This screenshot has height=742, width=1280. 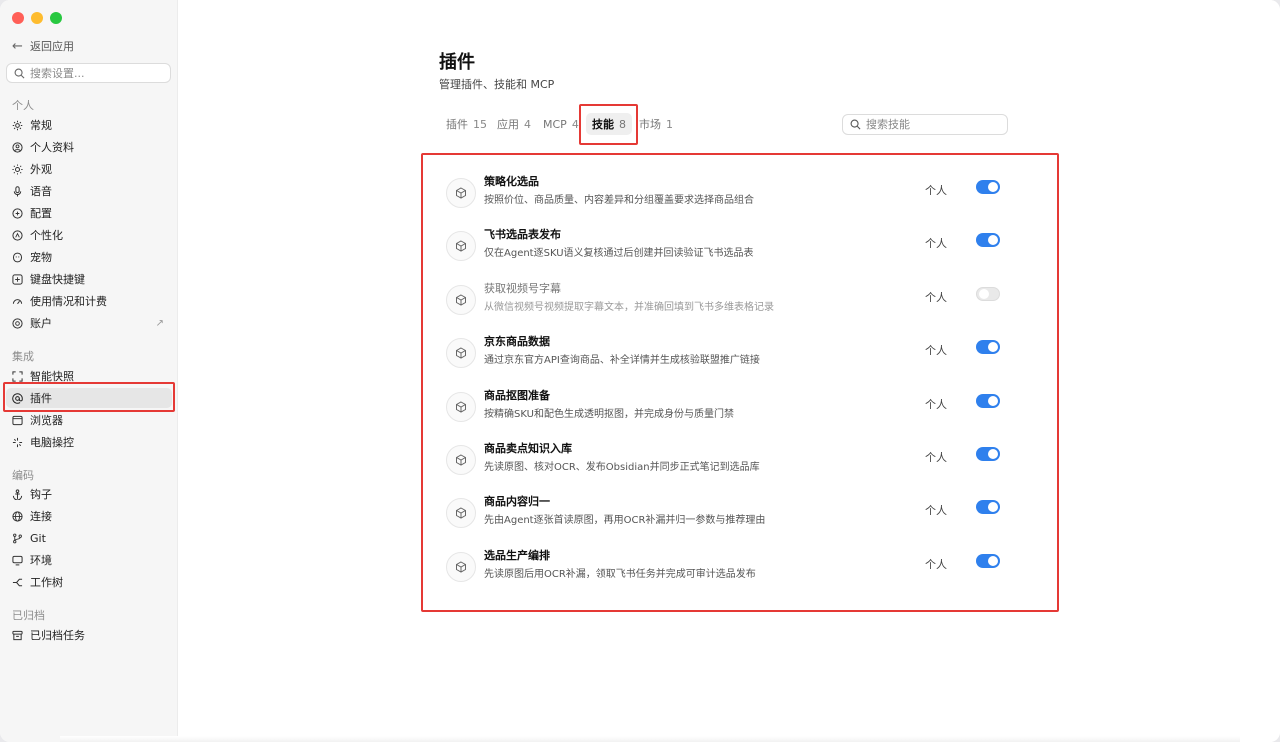 I want to click on skill-description: 先读原图后用OCR补漏，领取飞书任务并完成可审计选品发布, so click(x=620, y=574).